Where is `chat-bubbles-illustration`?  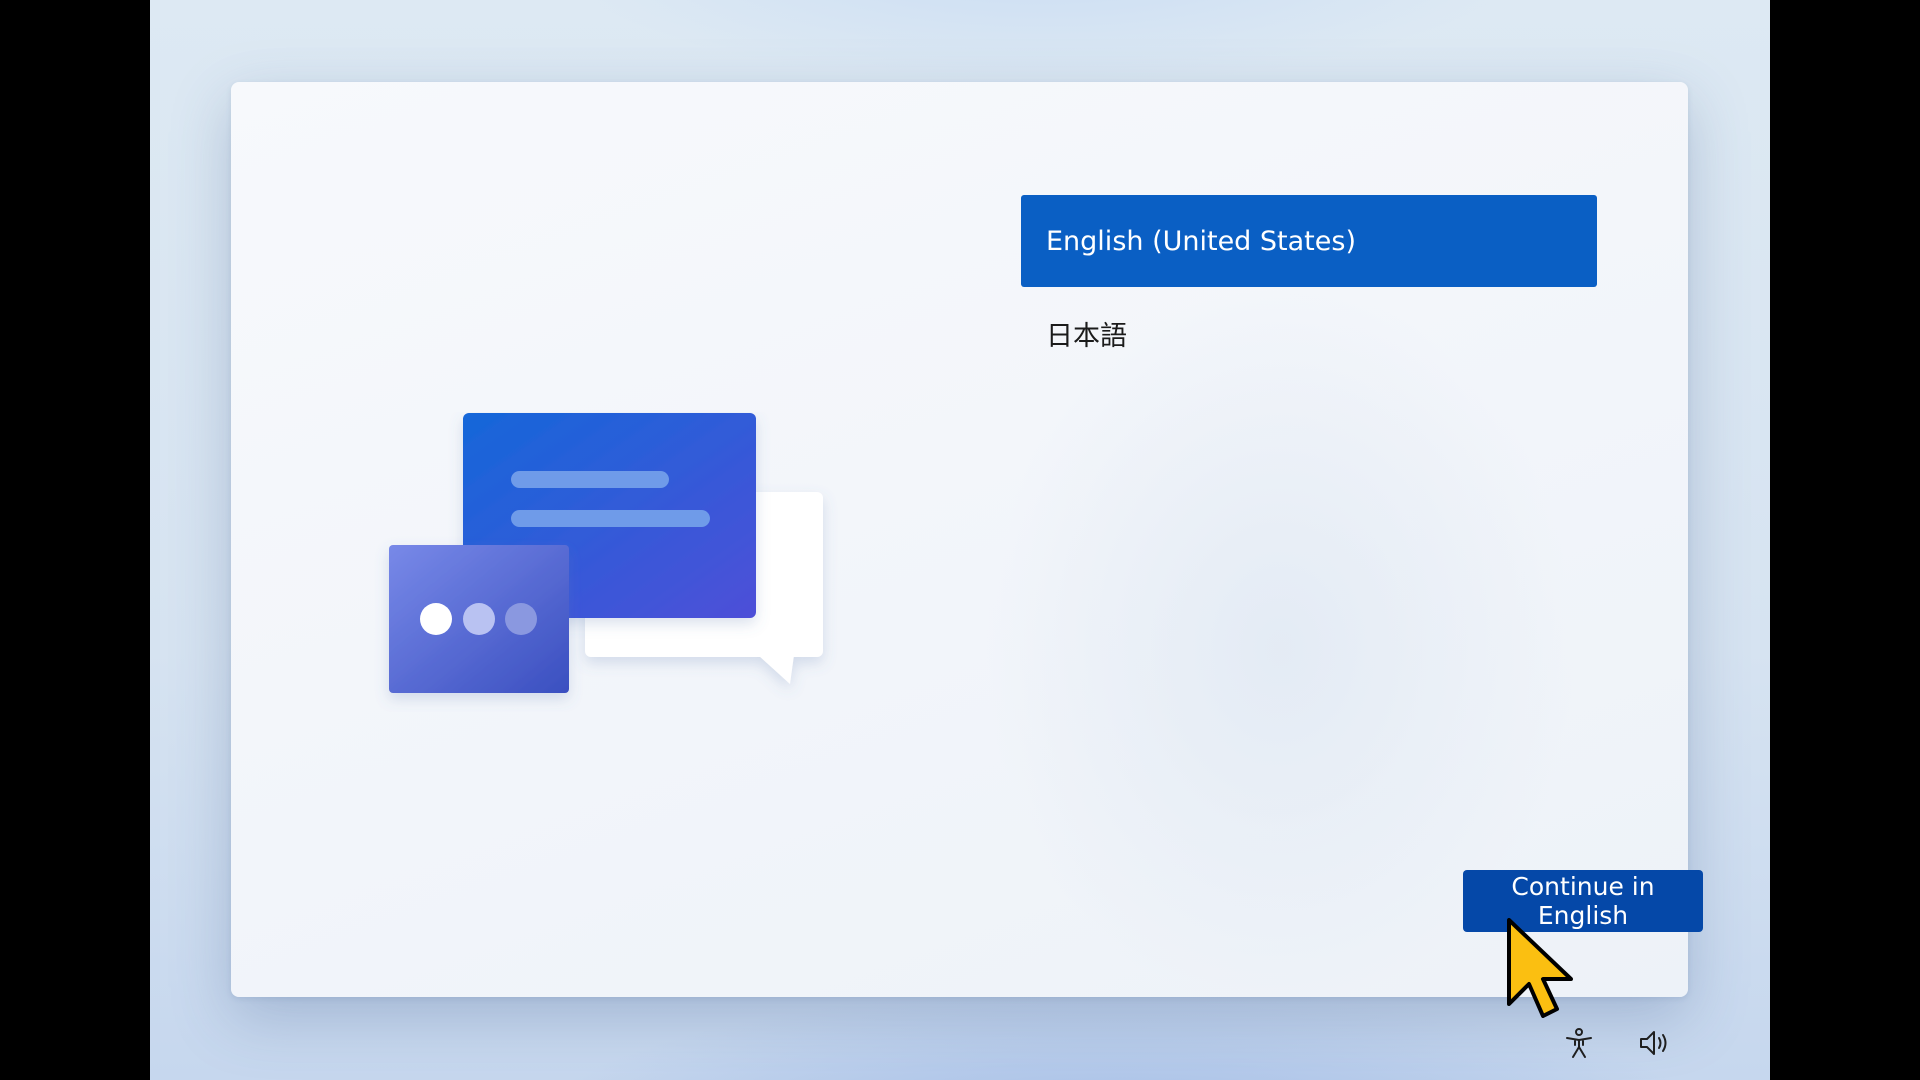
chat-bubbles-illustration is located at coordinates (598, 562).